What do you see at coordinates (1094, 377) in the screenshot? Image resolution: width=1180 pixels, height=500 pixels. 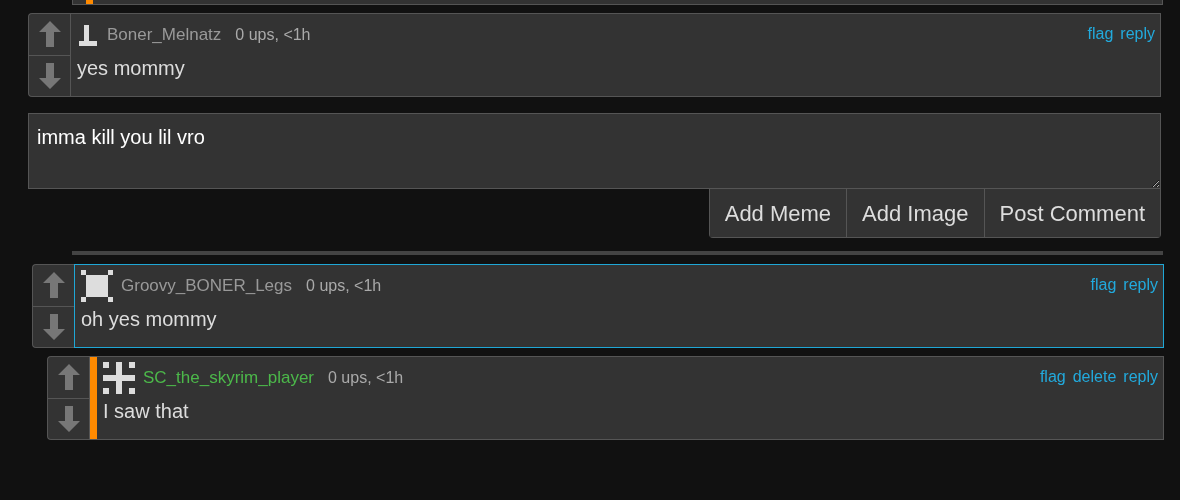 I see `action-link: delete` at bounding box center [1094, 377].